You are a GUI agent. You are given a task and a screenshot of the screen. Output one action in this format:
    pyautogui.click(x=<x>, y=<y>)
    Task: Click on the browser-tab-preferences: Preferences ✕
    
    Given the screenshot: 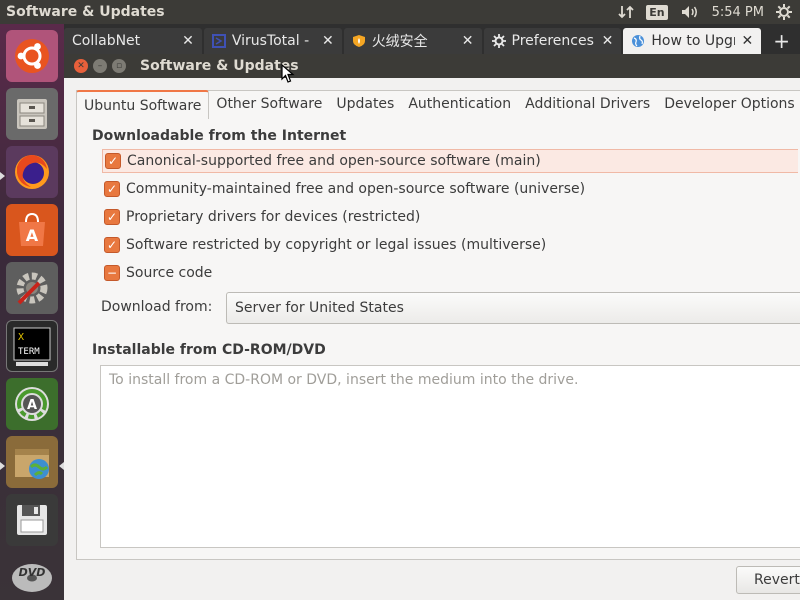 What is the action you would take?
    pyautogui.click(x=552, y=41)
    